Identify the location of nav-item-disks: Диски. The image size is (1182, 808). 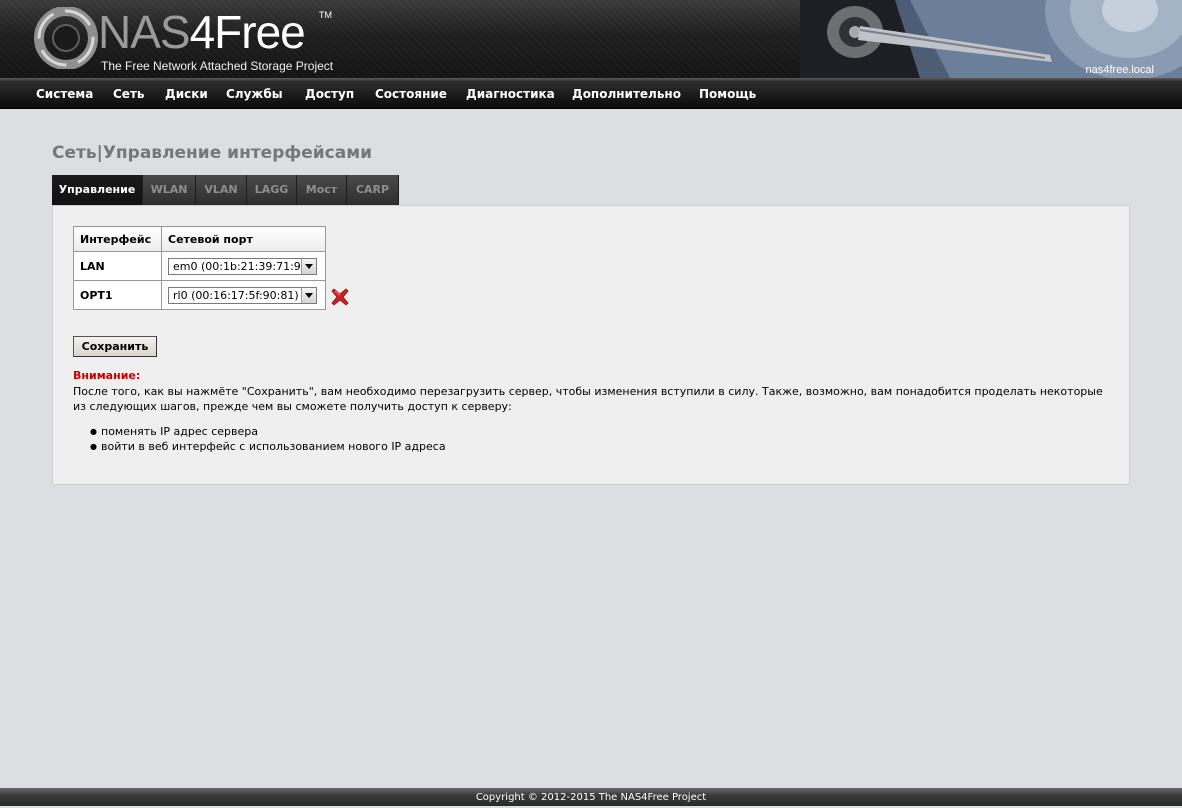
(186, 93).